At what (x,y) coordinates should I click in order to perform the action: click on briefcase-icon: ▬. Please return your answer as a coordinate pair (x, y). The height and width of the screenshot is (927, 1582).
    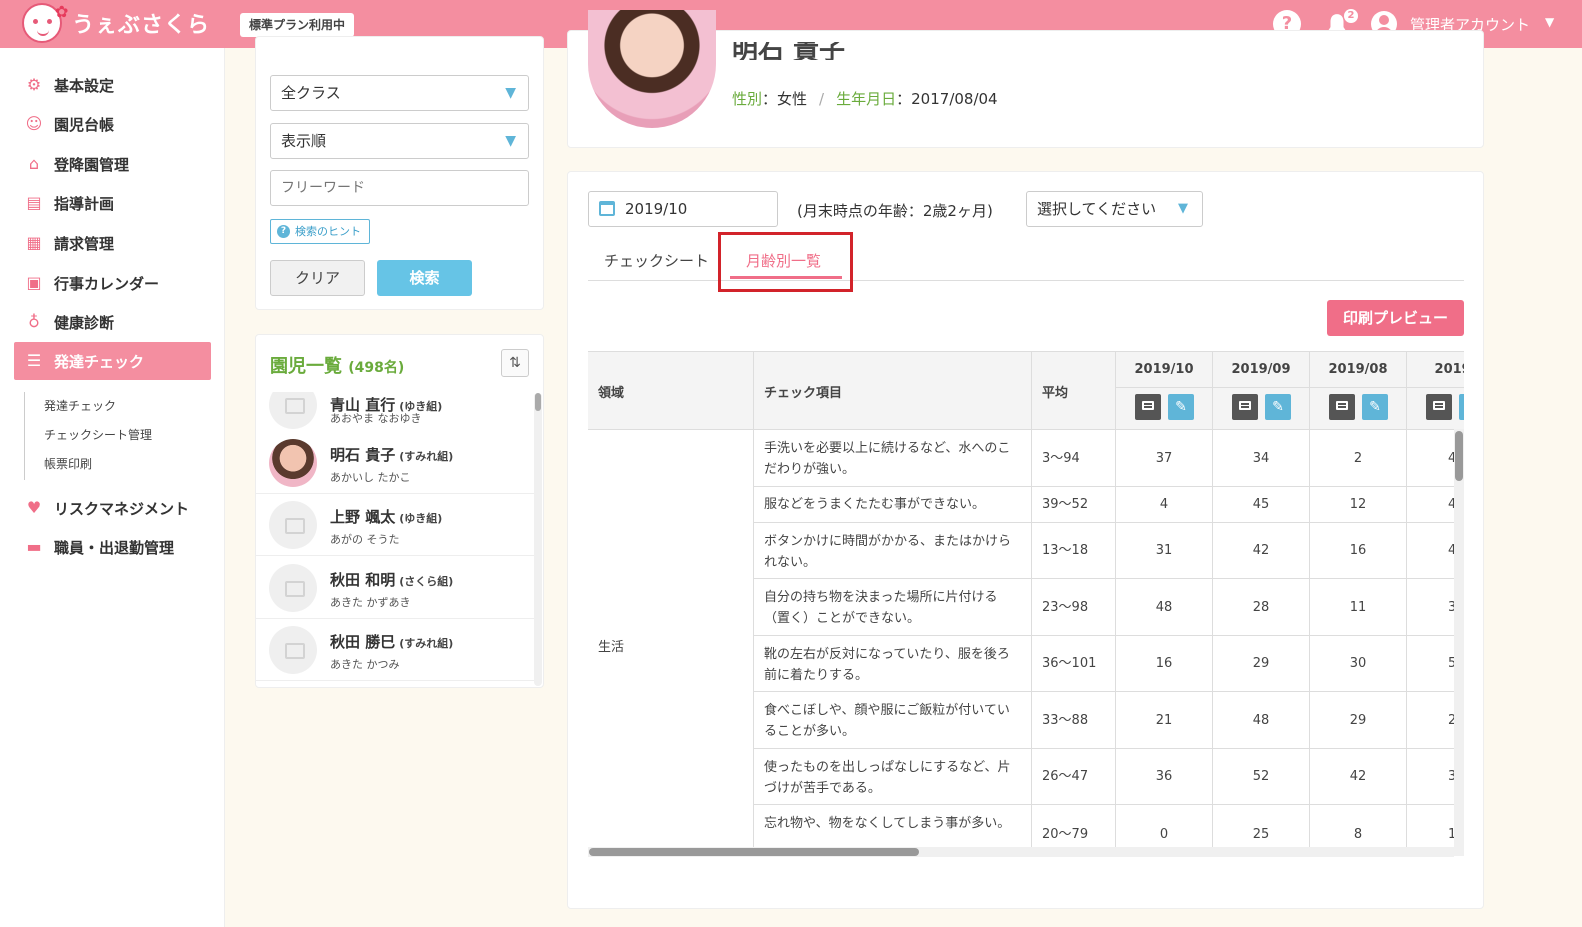
    Looking at the image, I should click on (34, 546).